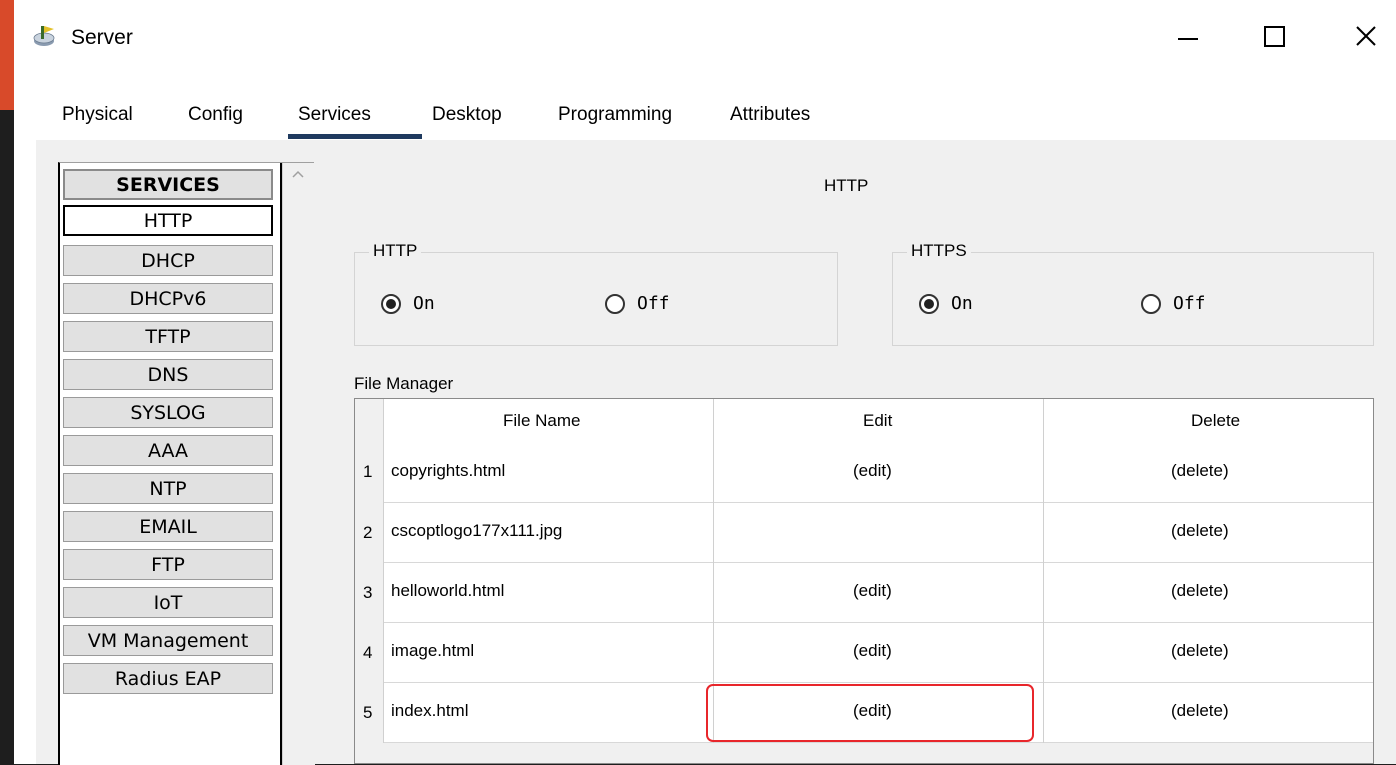 The image size is (1396, 765). Describe the element at coordinates (1216, 420) in the screenshot. I see `column-header-delete: Delete` at that location.